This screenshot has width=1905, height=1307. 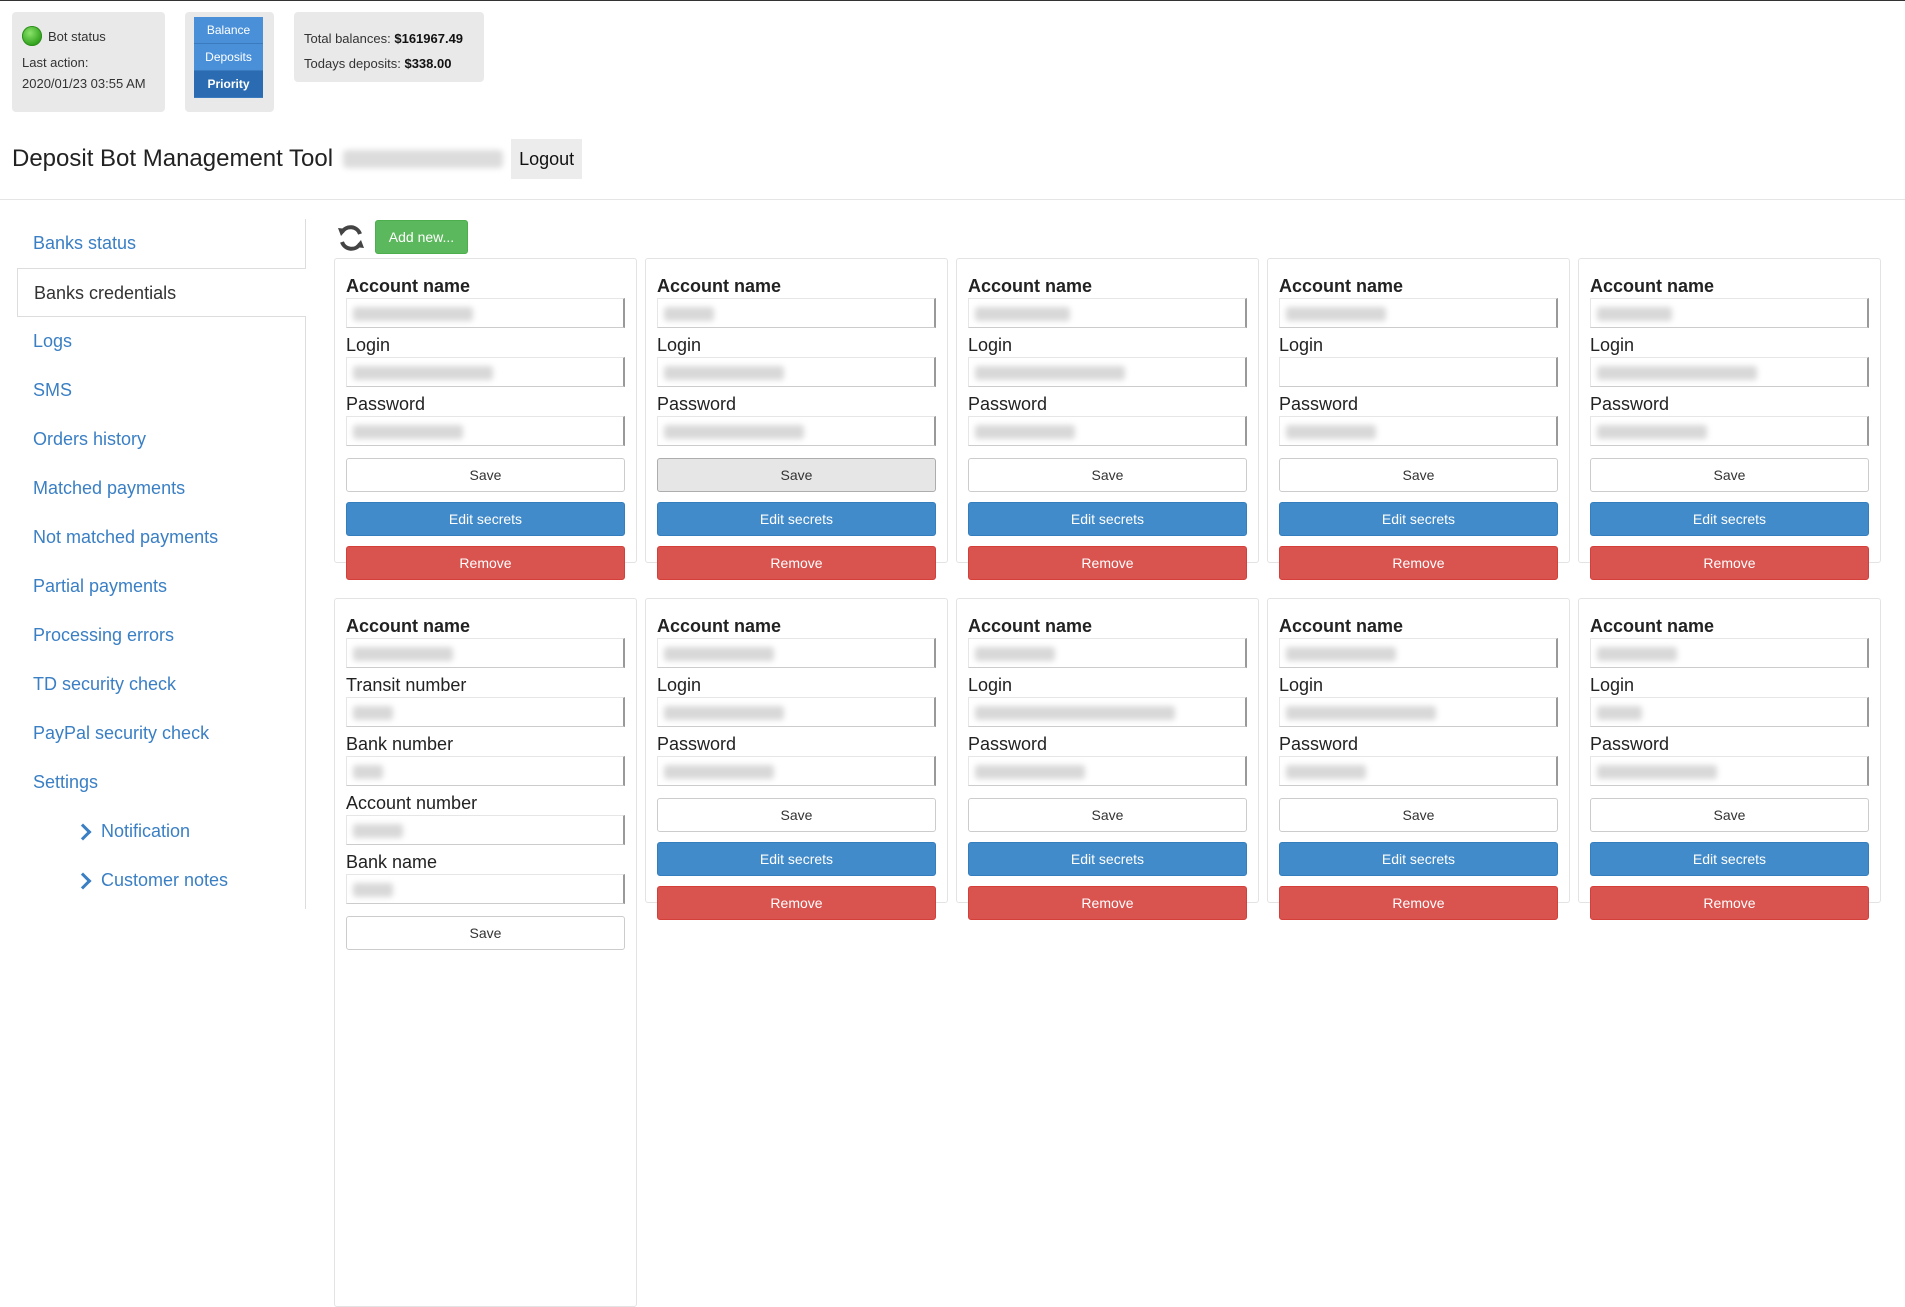 I want to click on sidebar-item-settings: Settings, so click(x=161, y=782).